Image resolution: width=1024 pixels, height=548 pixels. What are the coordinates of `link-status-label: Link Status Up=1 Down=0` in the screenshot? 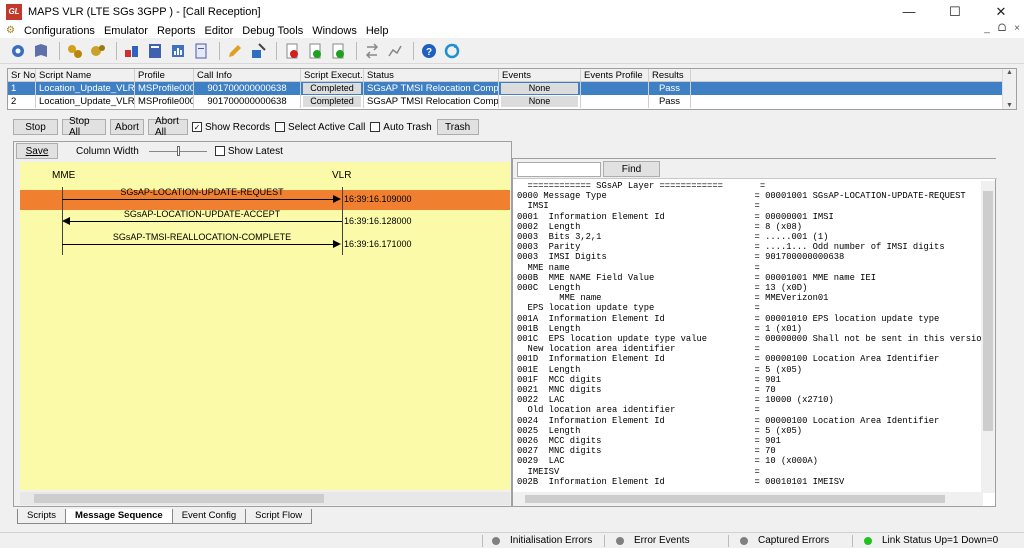 It's located at (940, 540).